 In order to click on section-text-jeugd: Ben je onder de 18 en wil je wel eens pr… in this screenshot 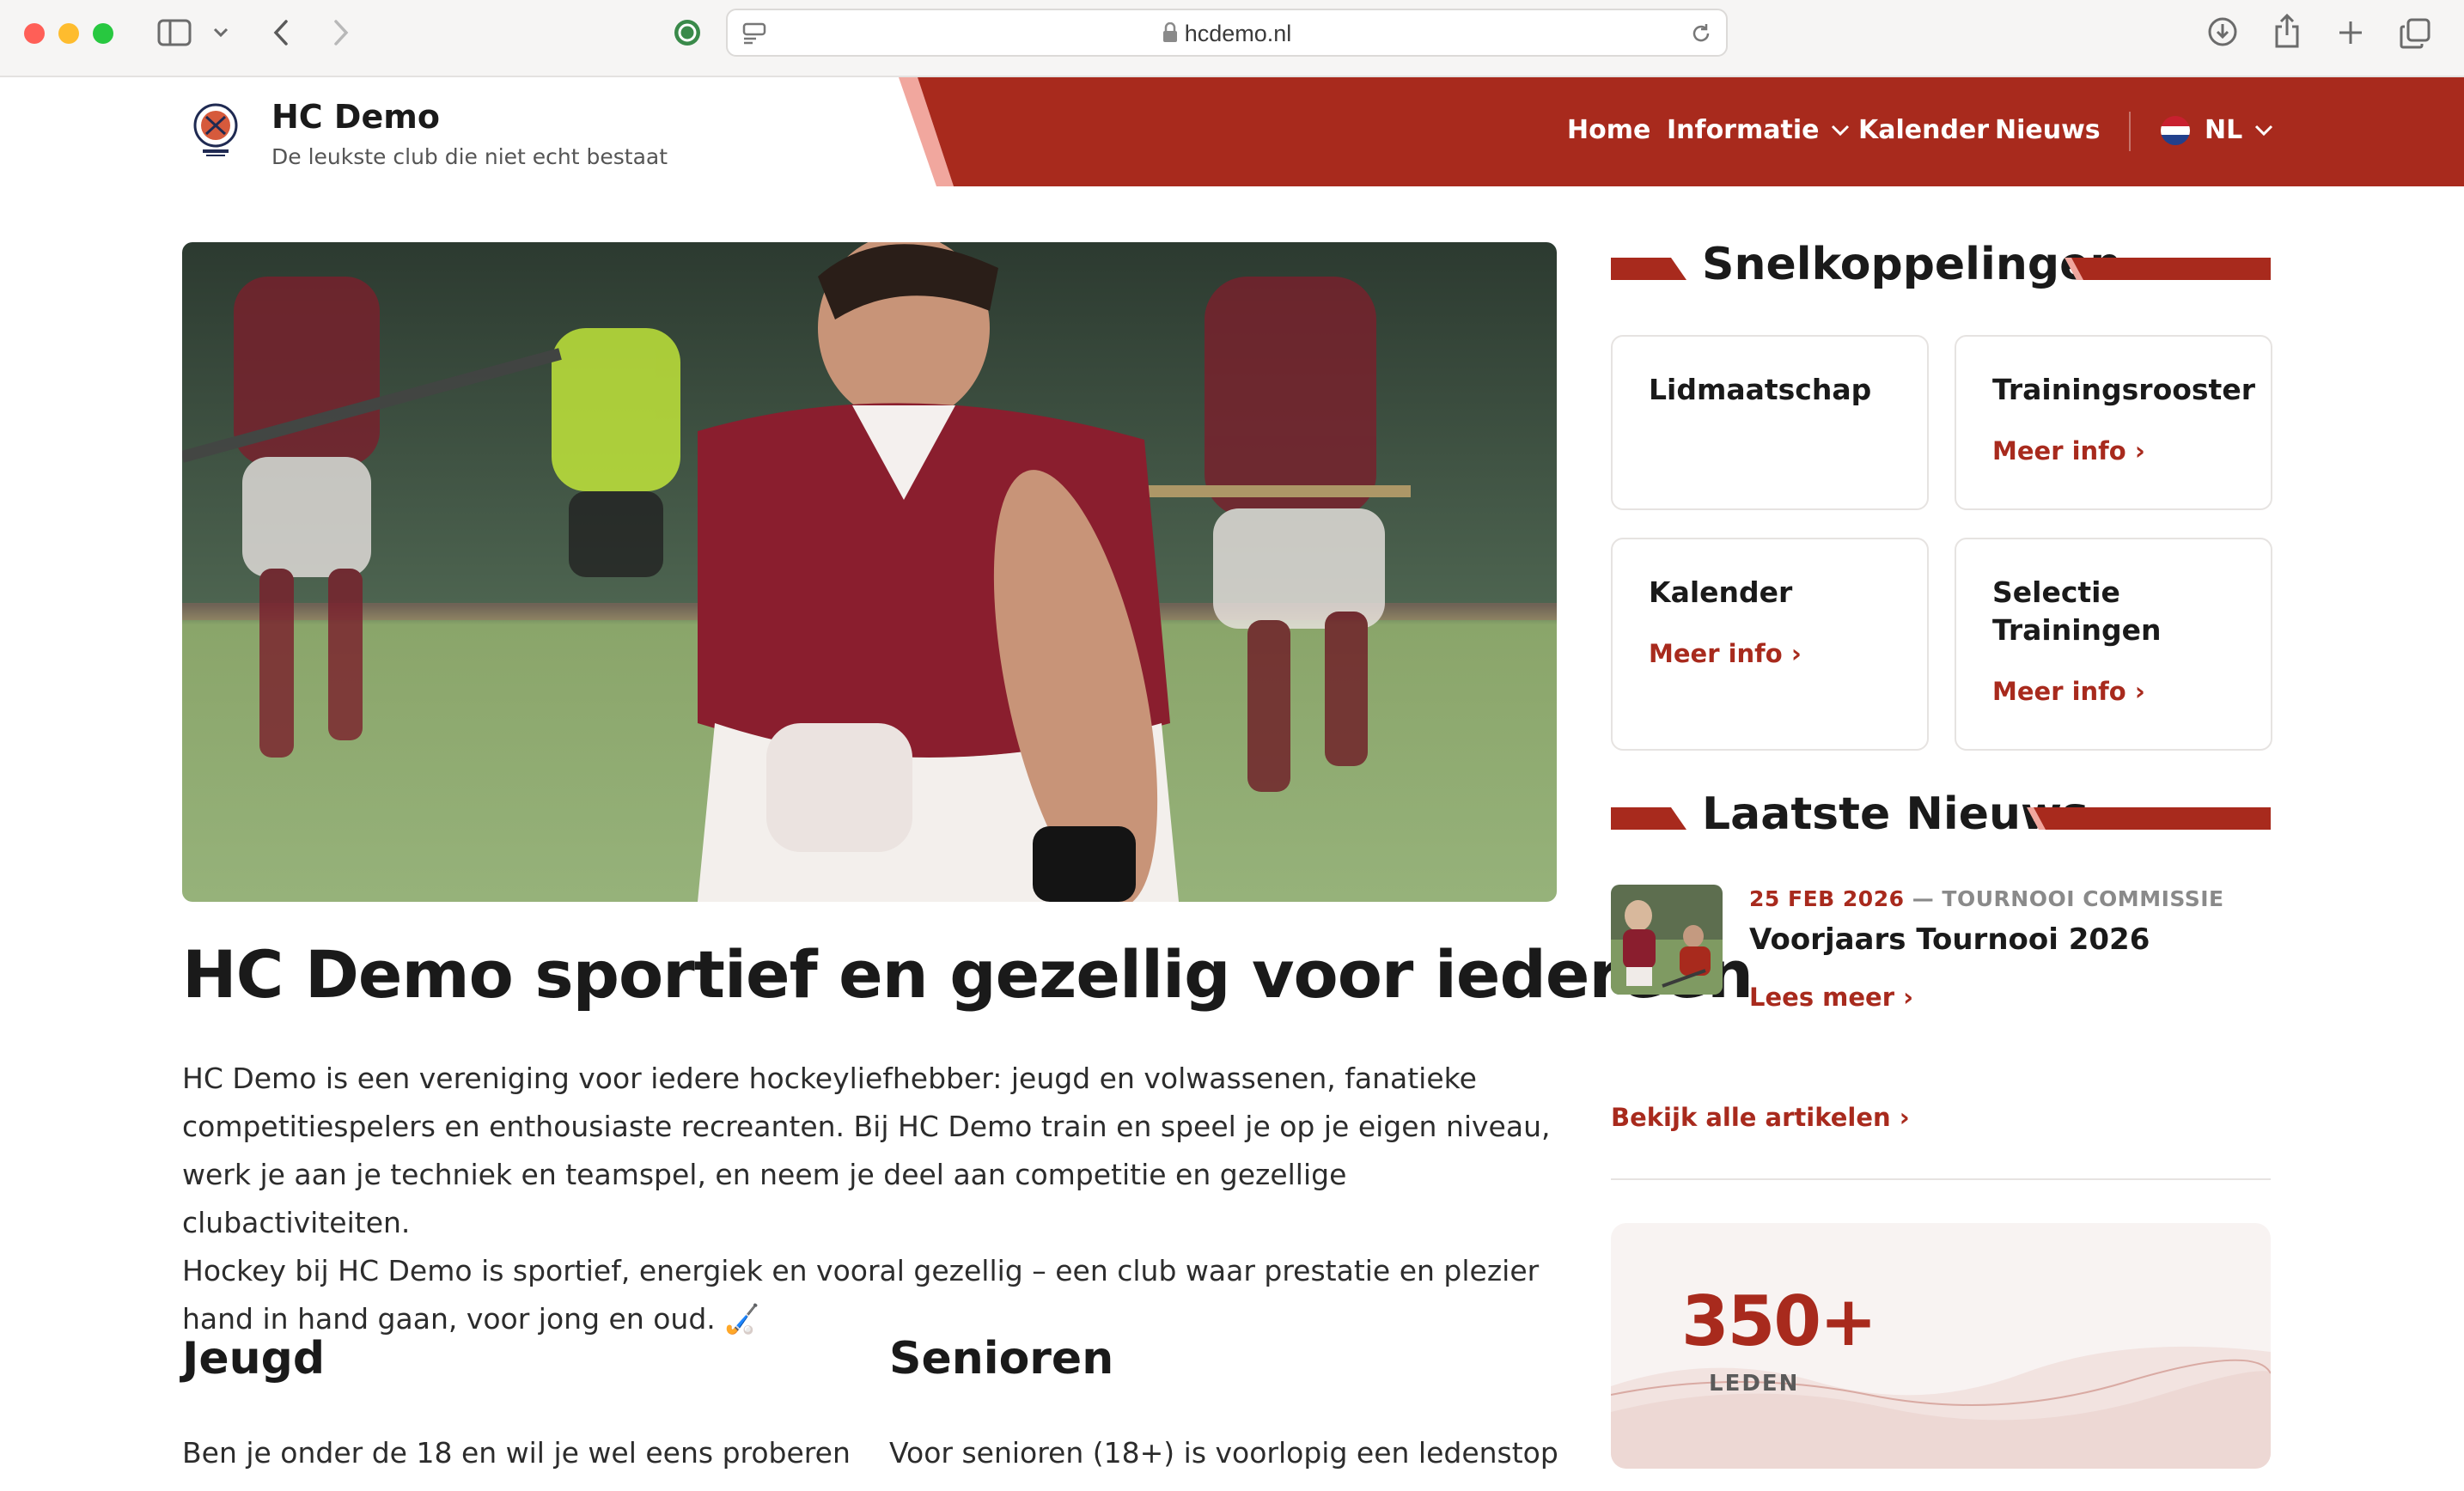, I will do `click(516, 1453)`.